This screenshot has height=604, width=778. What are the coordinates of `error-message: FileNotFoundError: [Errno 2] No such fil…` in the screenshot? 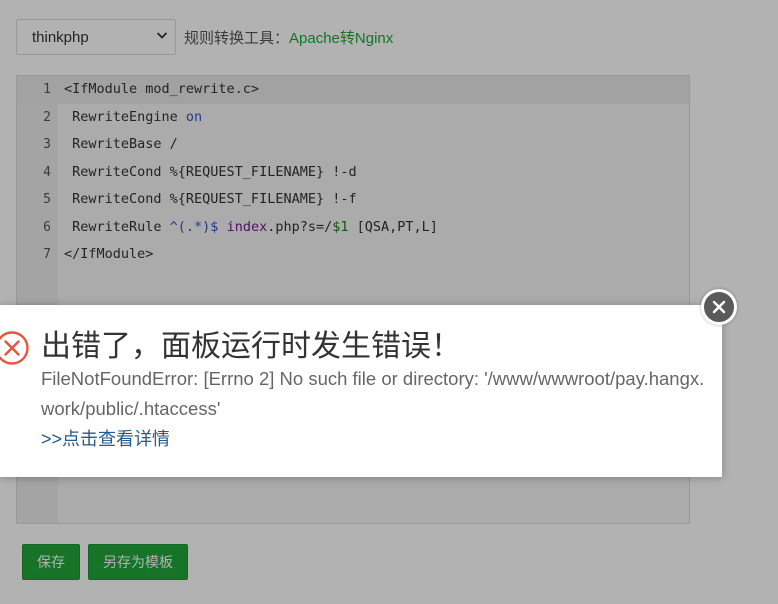 It's located at (373, 393).